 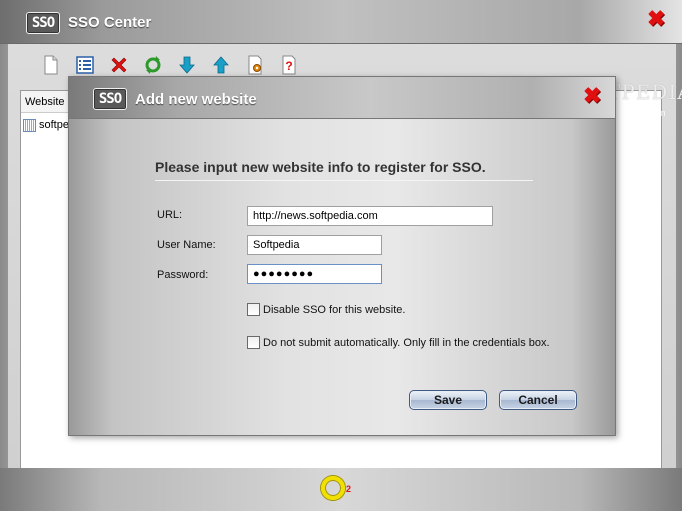 I want to click on toolbar: ?, so click(x=169, y=65).